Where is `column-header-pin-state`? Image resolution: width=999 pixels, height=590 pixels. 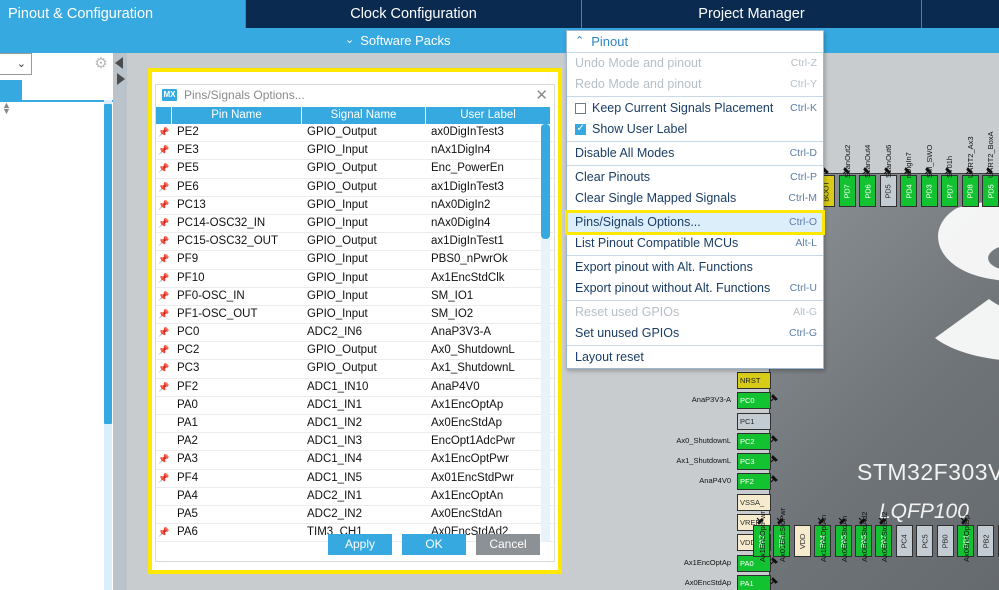
column-header-pin-state is located at coordinates (164, 115).